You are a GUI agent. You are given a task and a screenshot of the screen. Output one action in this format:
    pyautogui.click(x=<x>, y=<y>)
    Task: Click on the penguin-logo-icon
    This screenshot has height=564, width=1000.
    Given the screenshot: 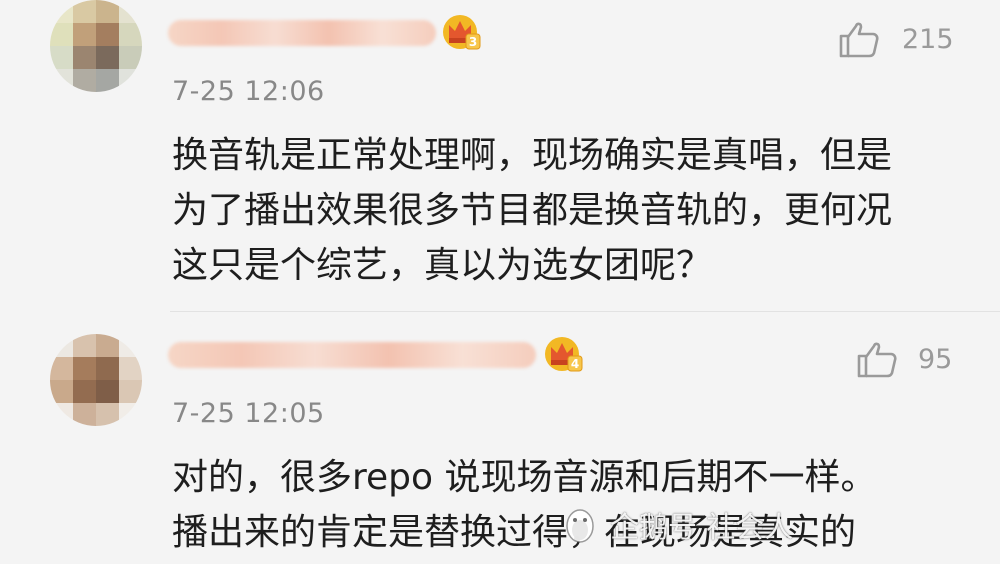 What is the action you would take?
    pyautogui.click(x=580, y=526)
    